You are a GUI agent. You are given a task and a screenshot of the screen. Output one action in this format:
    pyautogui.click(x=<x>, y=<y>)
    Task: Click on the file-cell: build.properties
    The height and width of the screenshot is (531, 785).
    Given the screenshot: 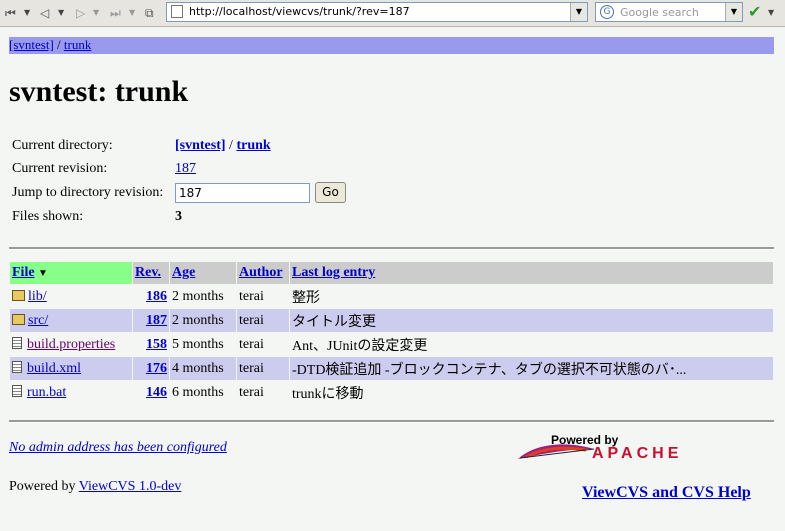 What is the action you would take?
    pyautogui.click(x=71, y=344)
    